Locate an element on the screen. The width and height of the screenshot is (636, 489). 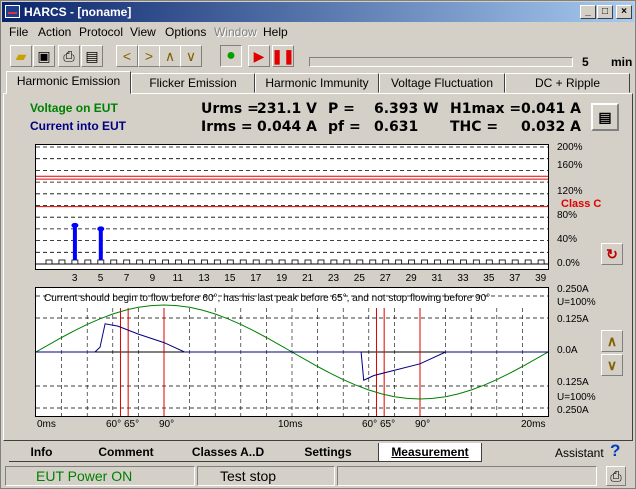
open-icon: ▰ is located at coordinates (21, 56).